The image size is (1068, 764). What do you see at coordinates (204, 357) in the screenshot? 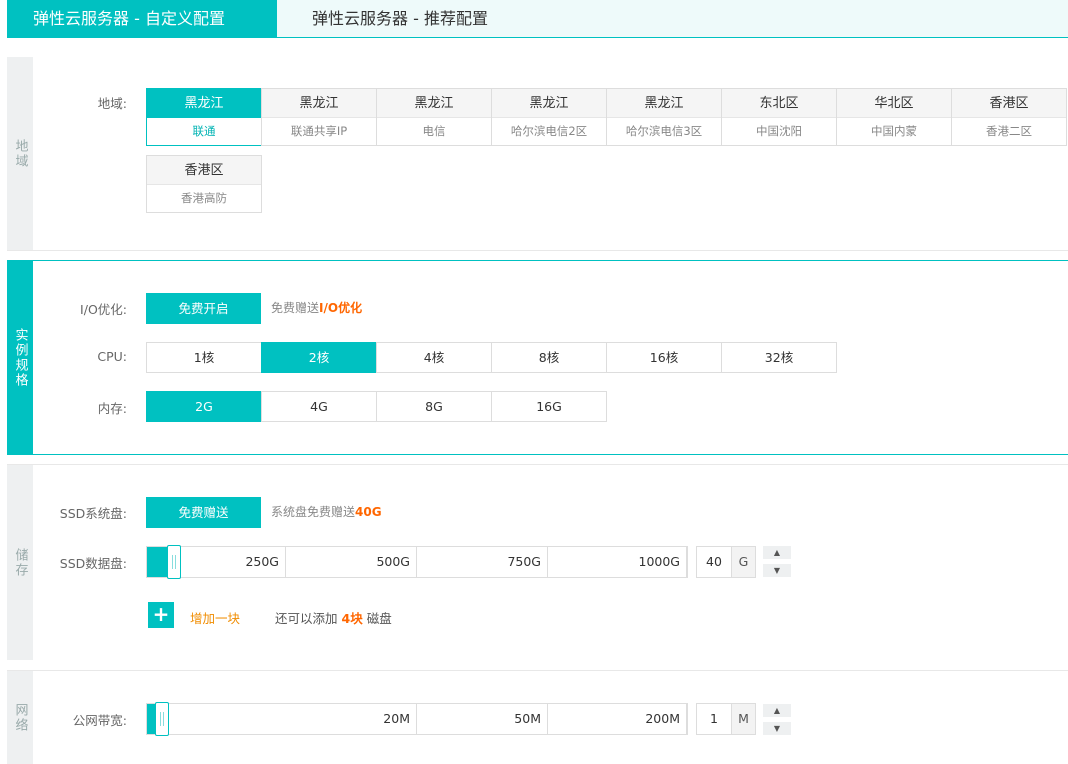
I see `cpu-option: 1核` at bounding box center [204, 357].